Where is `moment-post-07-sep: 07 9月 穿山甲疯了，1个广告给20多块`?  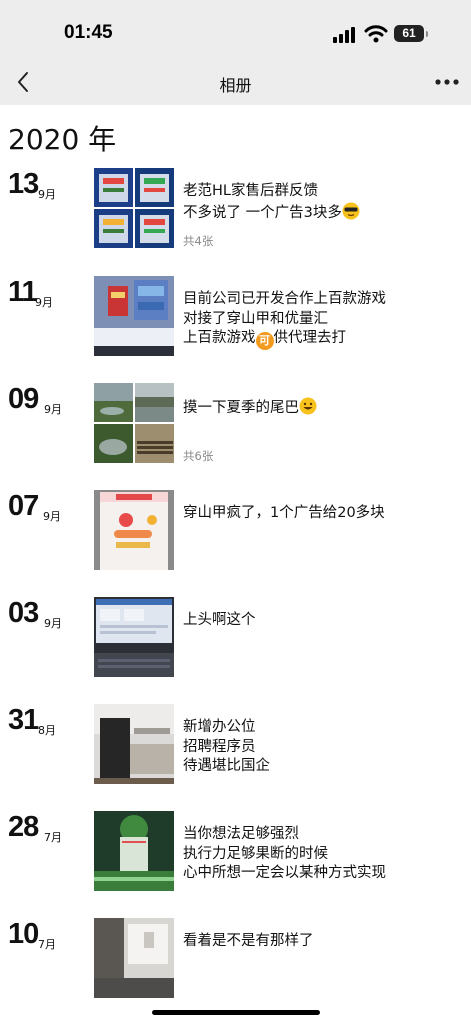
moment-post-07-sep: 07 9月 穿山甲疯了，1个广告给20多块 is located at coordinates (235, 540).